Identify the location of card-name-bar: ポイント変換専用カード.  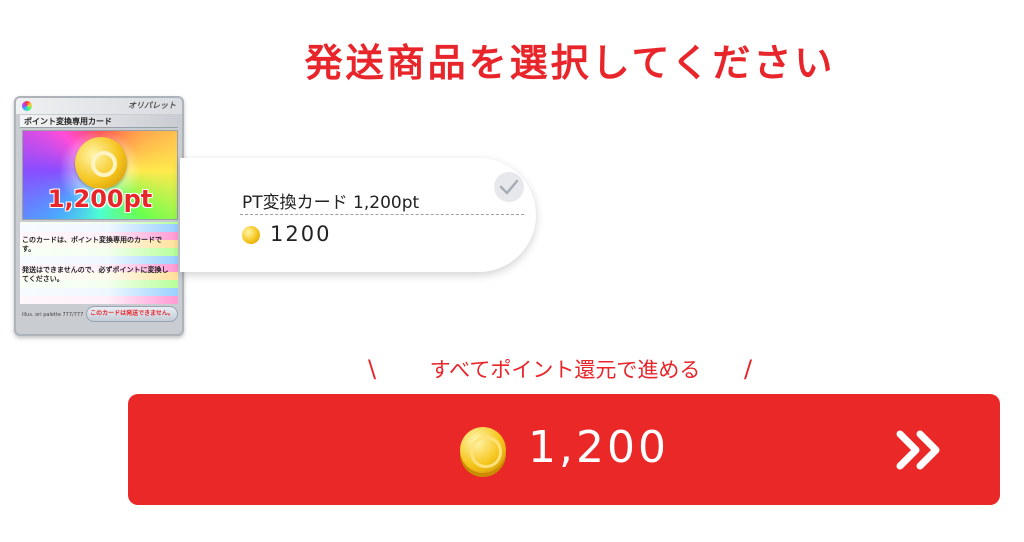
(99, 121).